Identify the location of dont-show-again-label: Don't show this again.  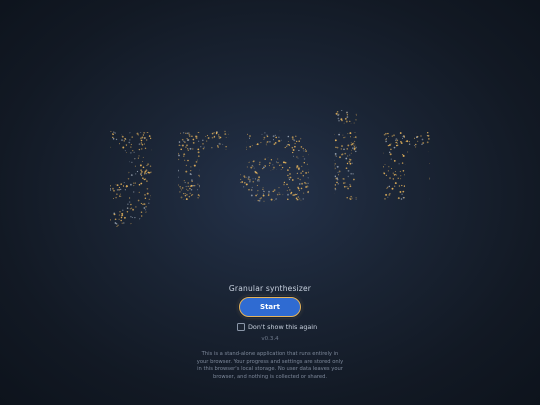
(283, 326).